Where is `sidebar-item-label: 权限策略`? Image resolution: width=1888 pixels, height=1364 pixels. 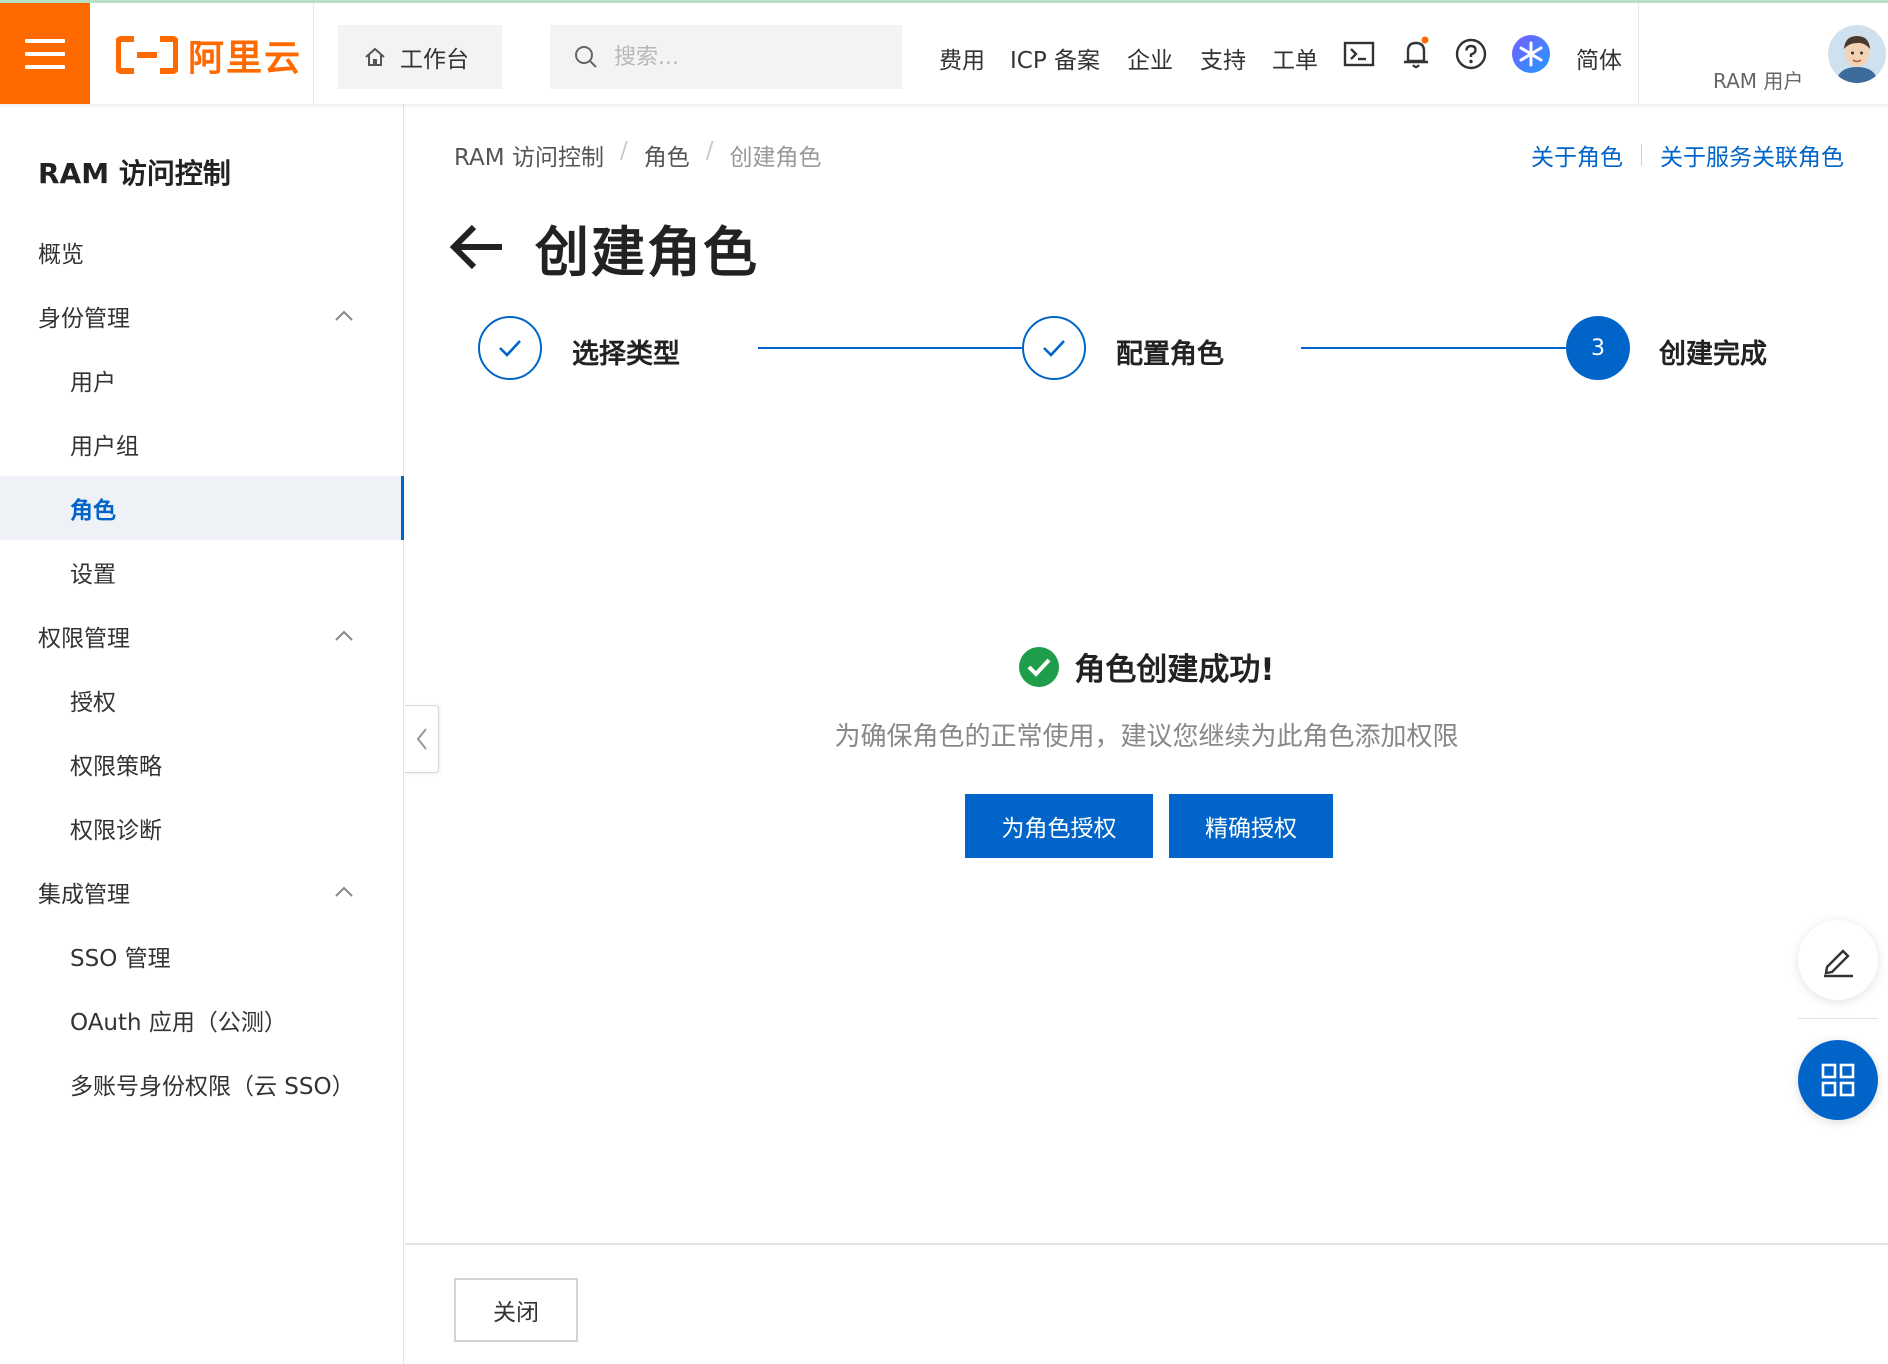 sidebar-item-label: 权限策略 is located at coordinates (116, 767).